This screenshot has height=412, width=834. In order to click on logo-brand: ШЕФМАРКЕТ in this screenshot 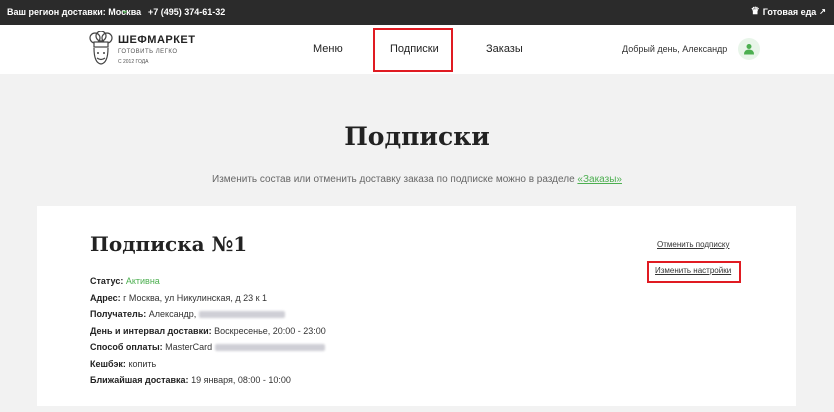, I will do `click(157, 40)`.